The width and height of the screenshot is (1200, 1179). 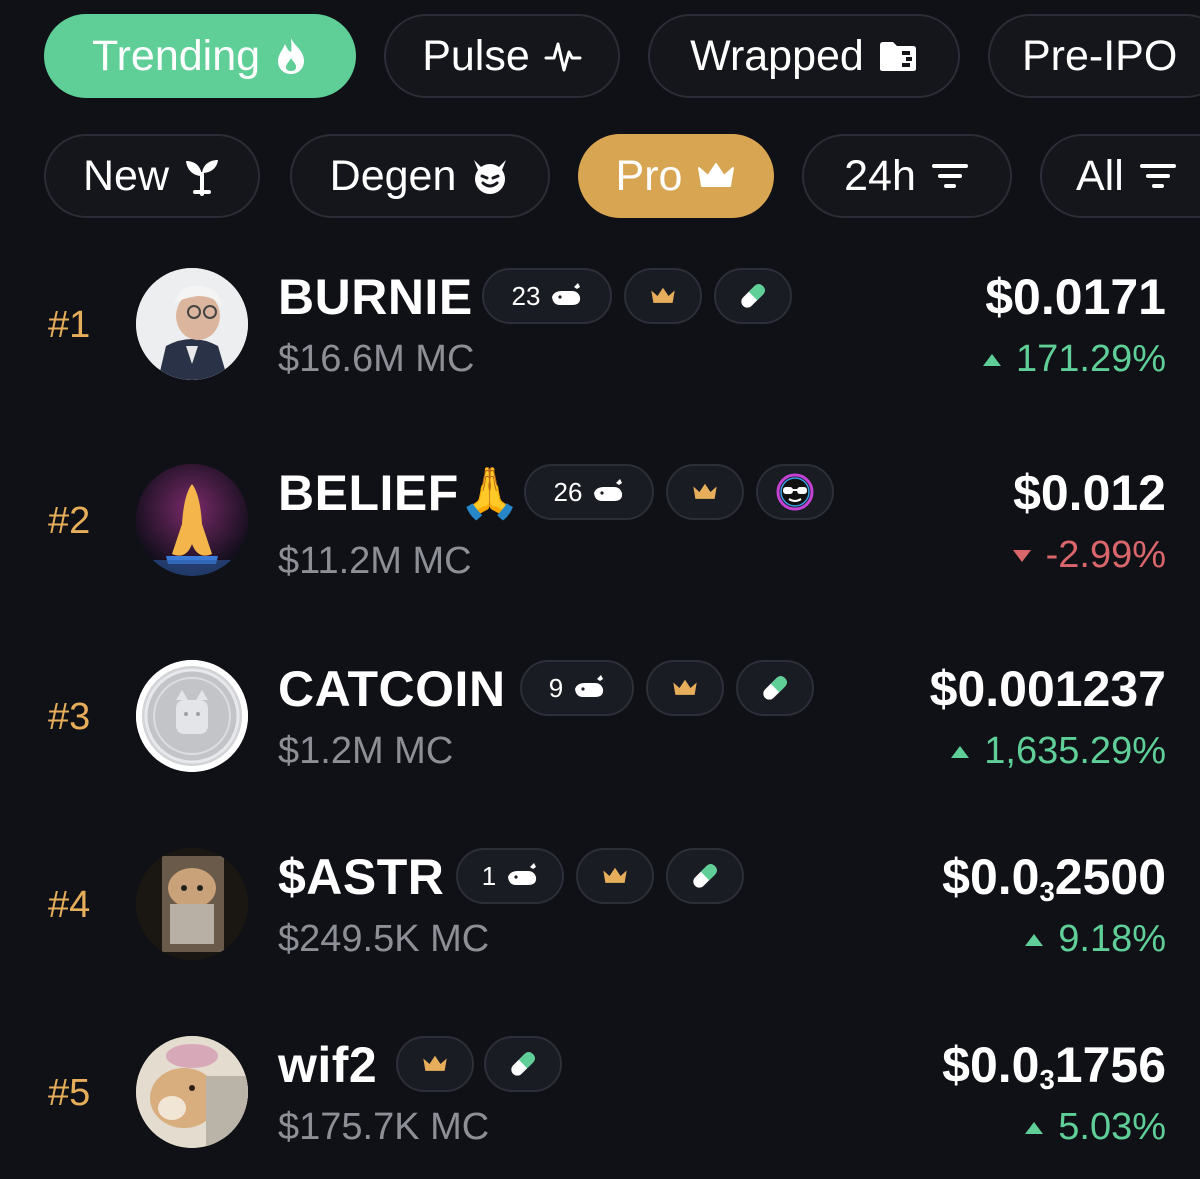 I want to click on tab-pulse: Pulse, so click(x=502, y=56).